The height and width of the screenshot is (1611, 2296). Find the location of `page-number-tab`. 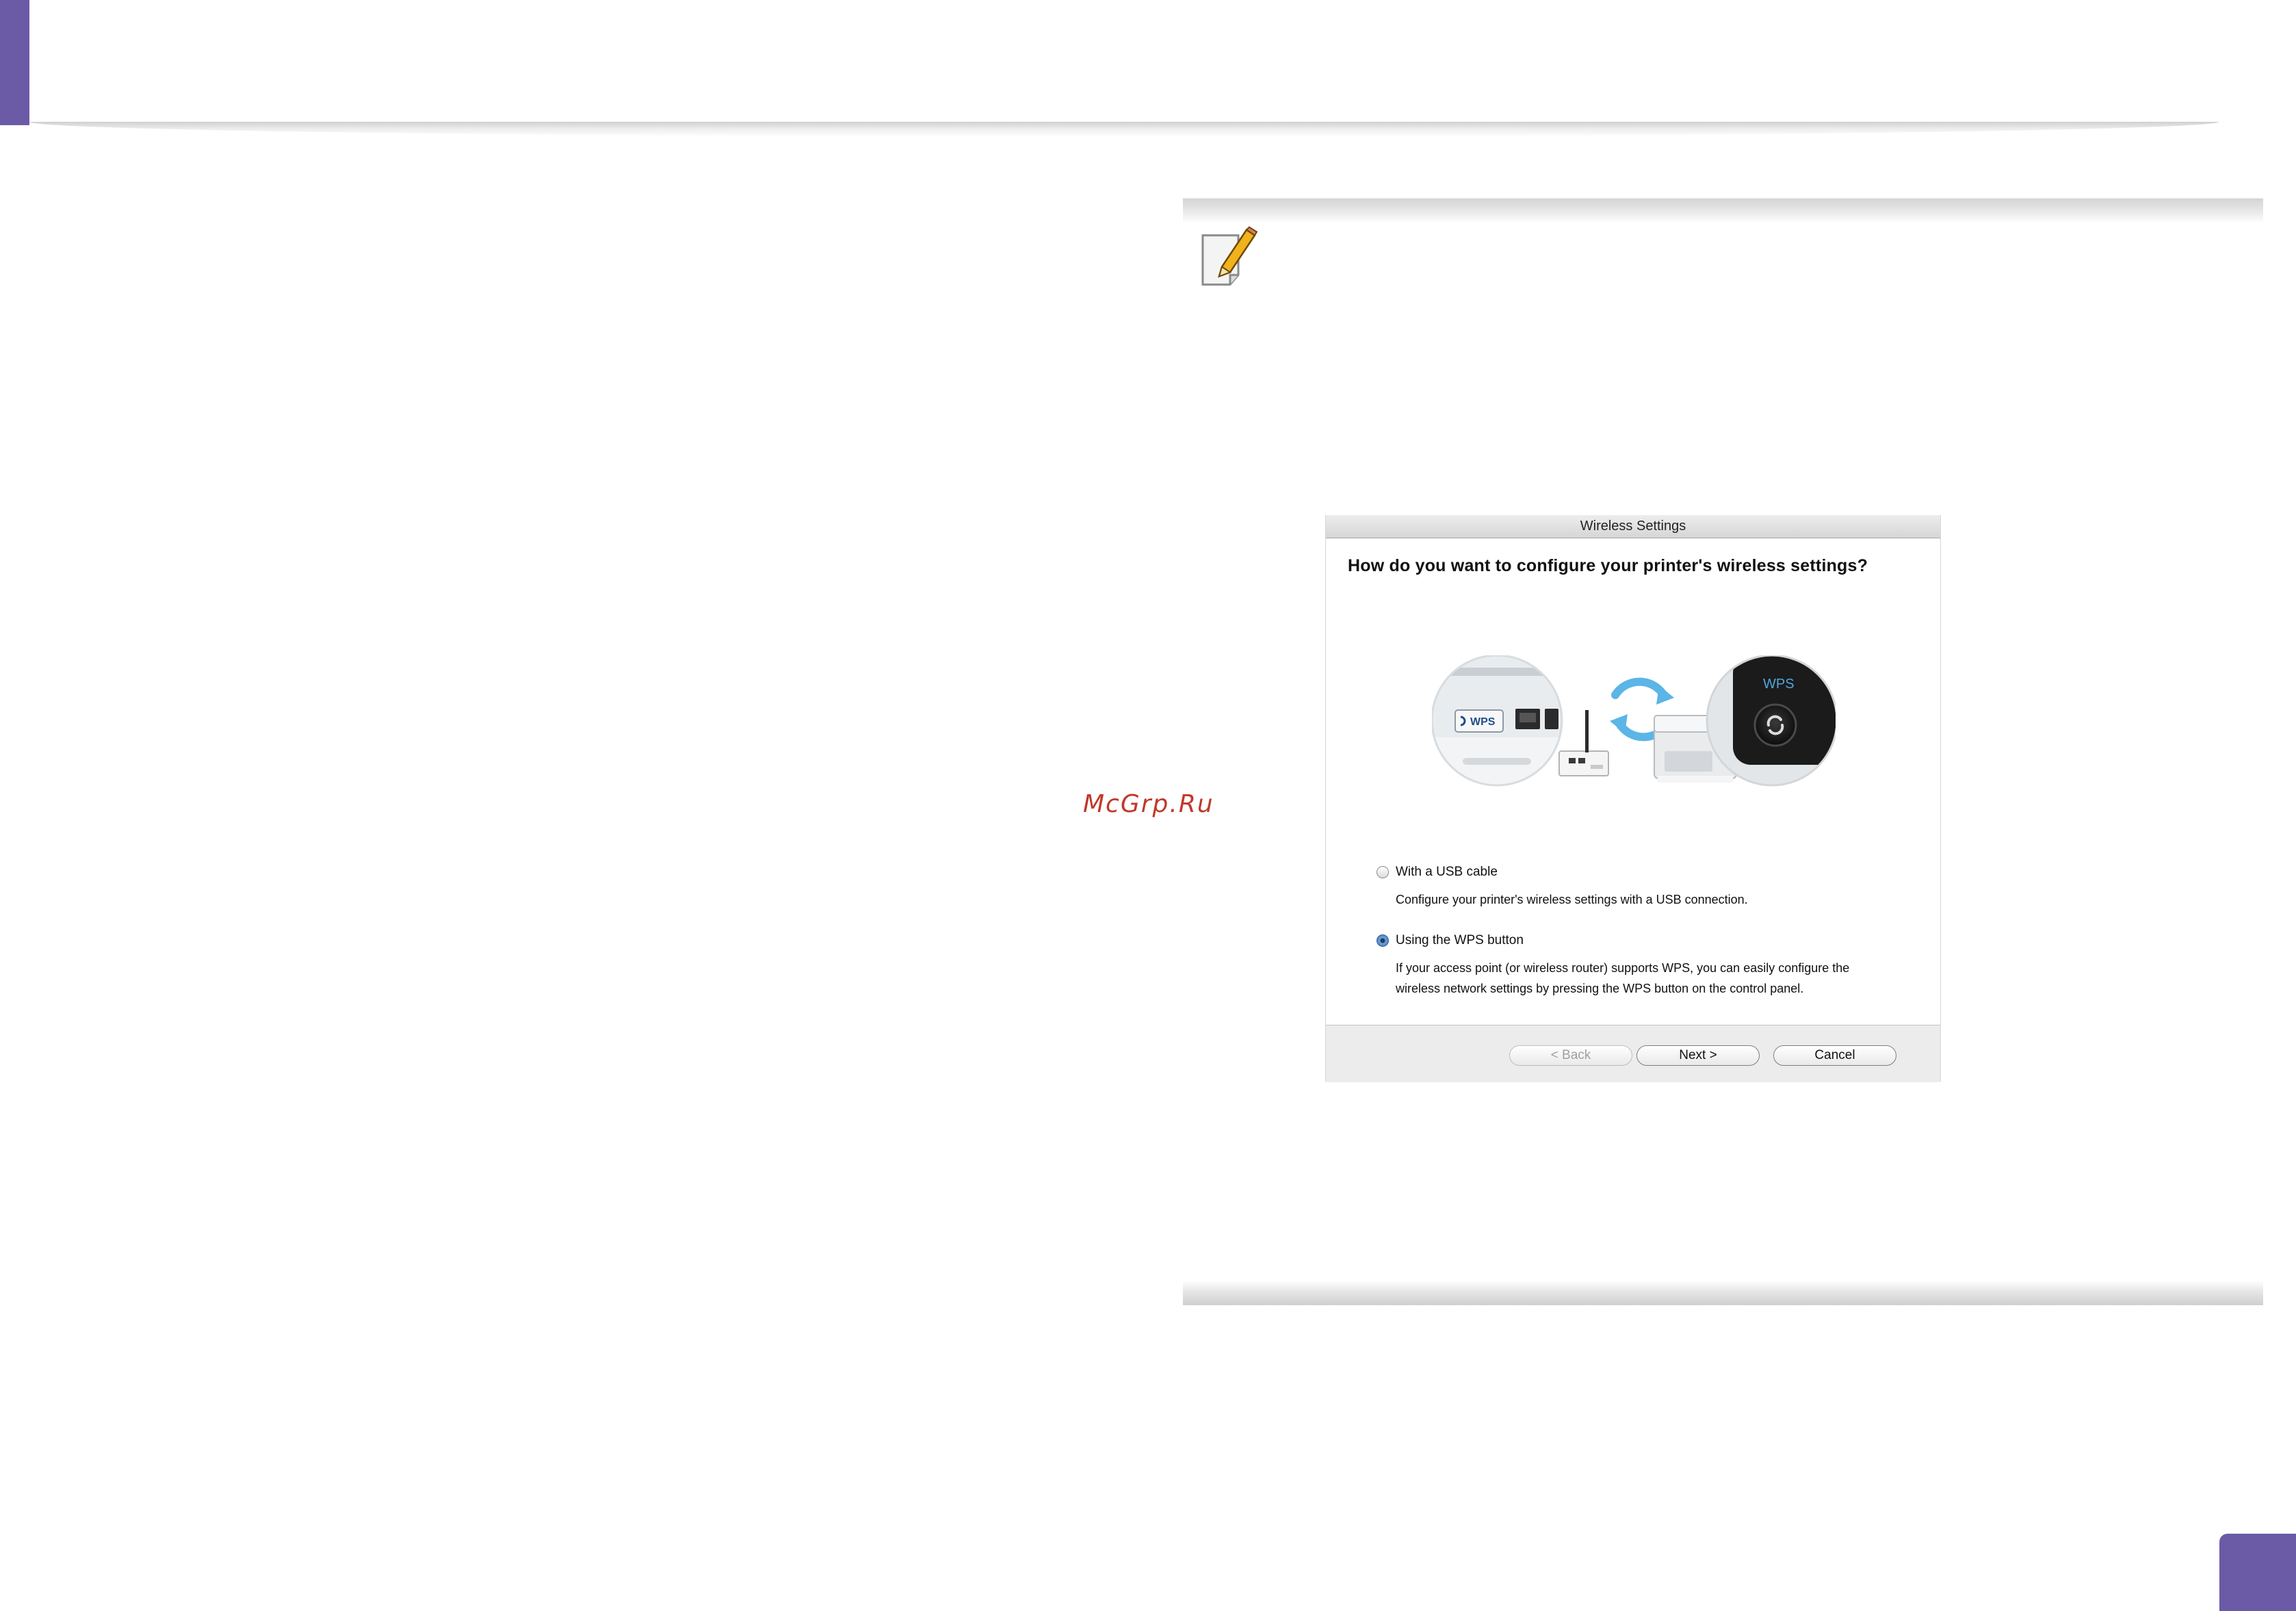

page-number-tab is located at coordinates (2257, 1572).